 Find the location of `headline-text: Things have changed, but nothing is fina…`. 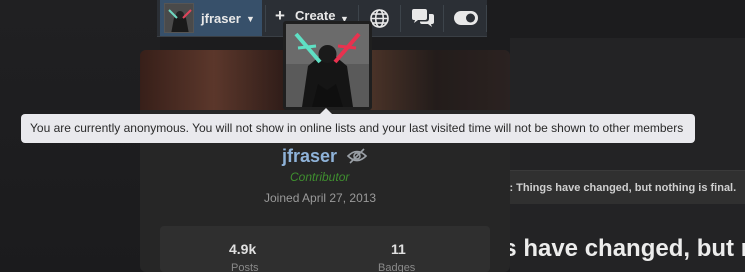

headline-text: Things have changed, but nothing is fina… is located at coordinates (622, 248).